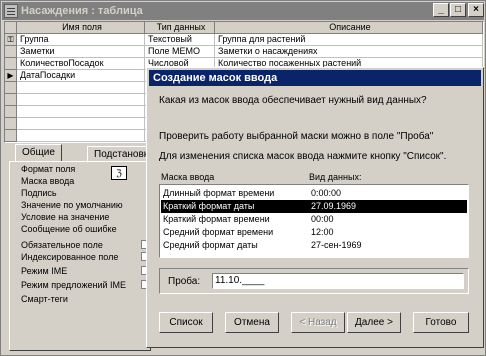  Describe the element at coordinates (44, 299) in the screenshot. I see `prop-smart-tags: Смарт-теги` at that location.